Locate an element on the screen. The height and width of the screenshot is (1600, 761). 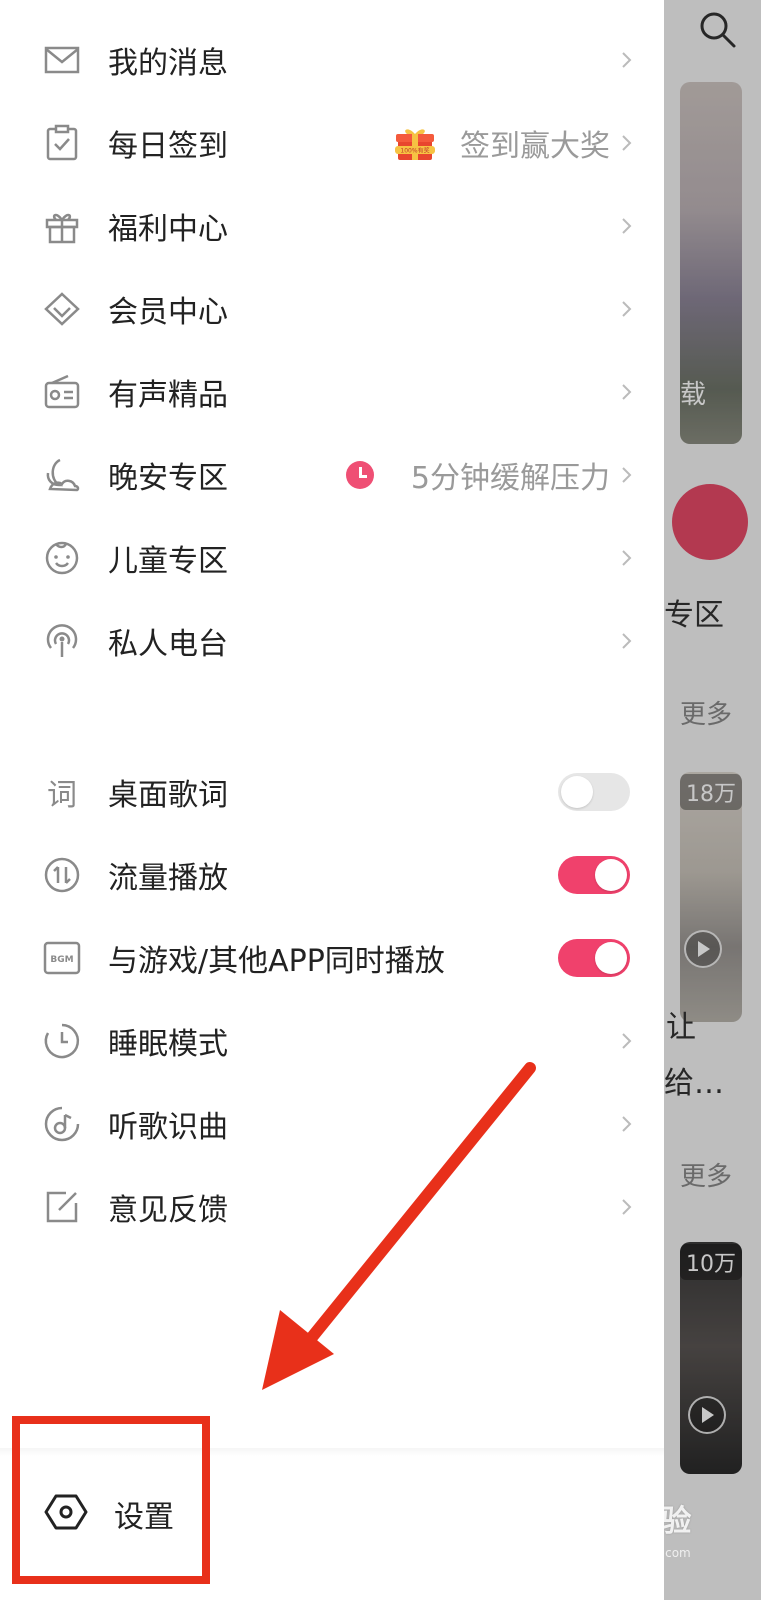
annotation-arrow is located at coordinates (399, 1226).